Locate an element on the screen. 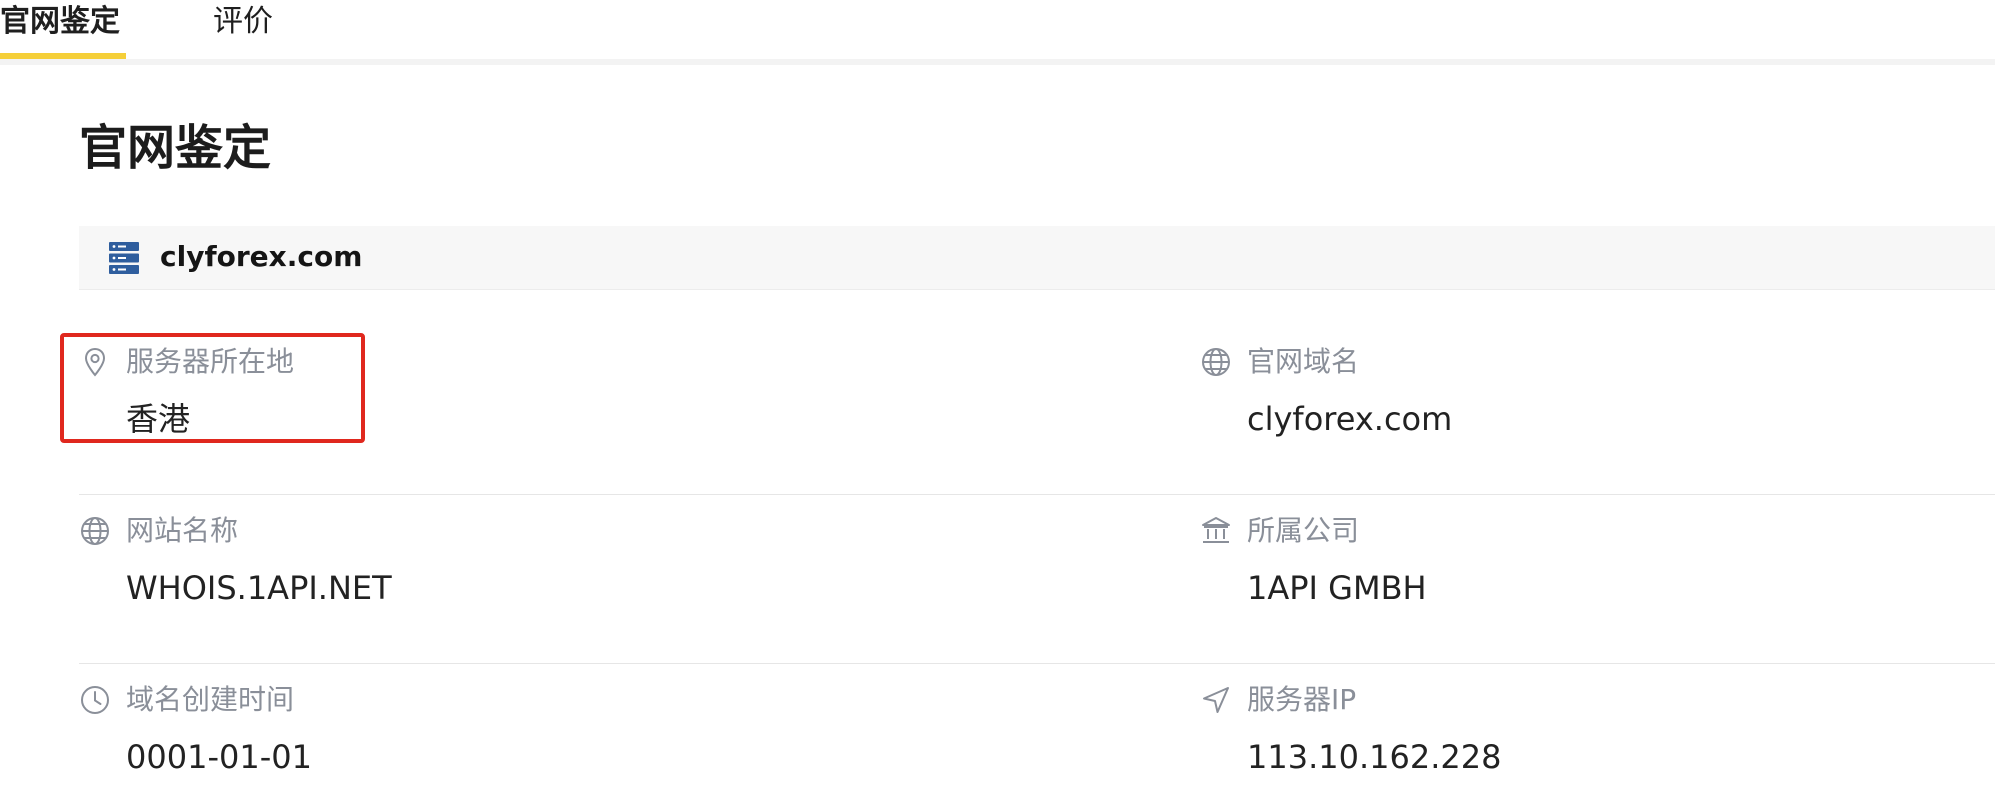 The height and width of the screenshot is (798, 1995). clock-icon is located at coordinates (95, 700).